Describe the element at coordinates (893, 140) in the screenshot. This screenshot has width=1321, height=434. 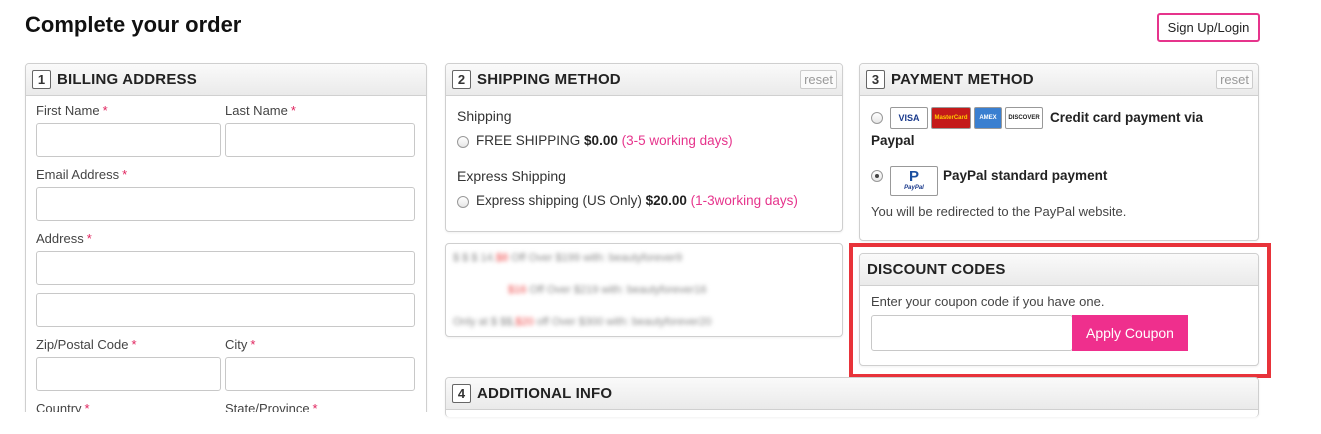
I see `credit-card-label-line2: Paypal` at that location.